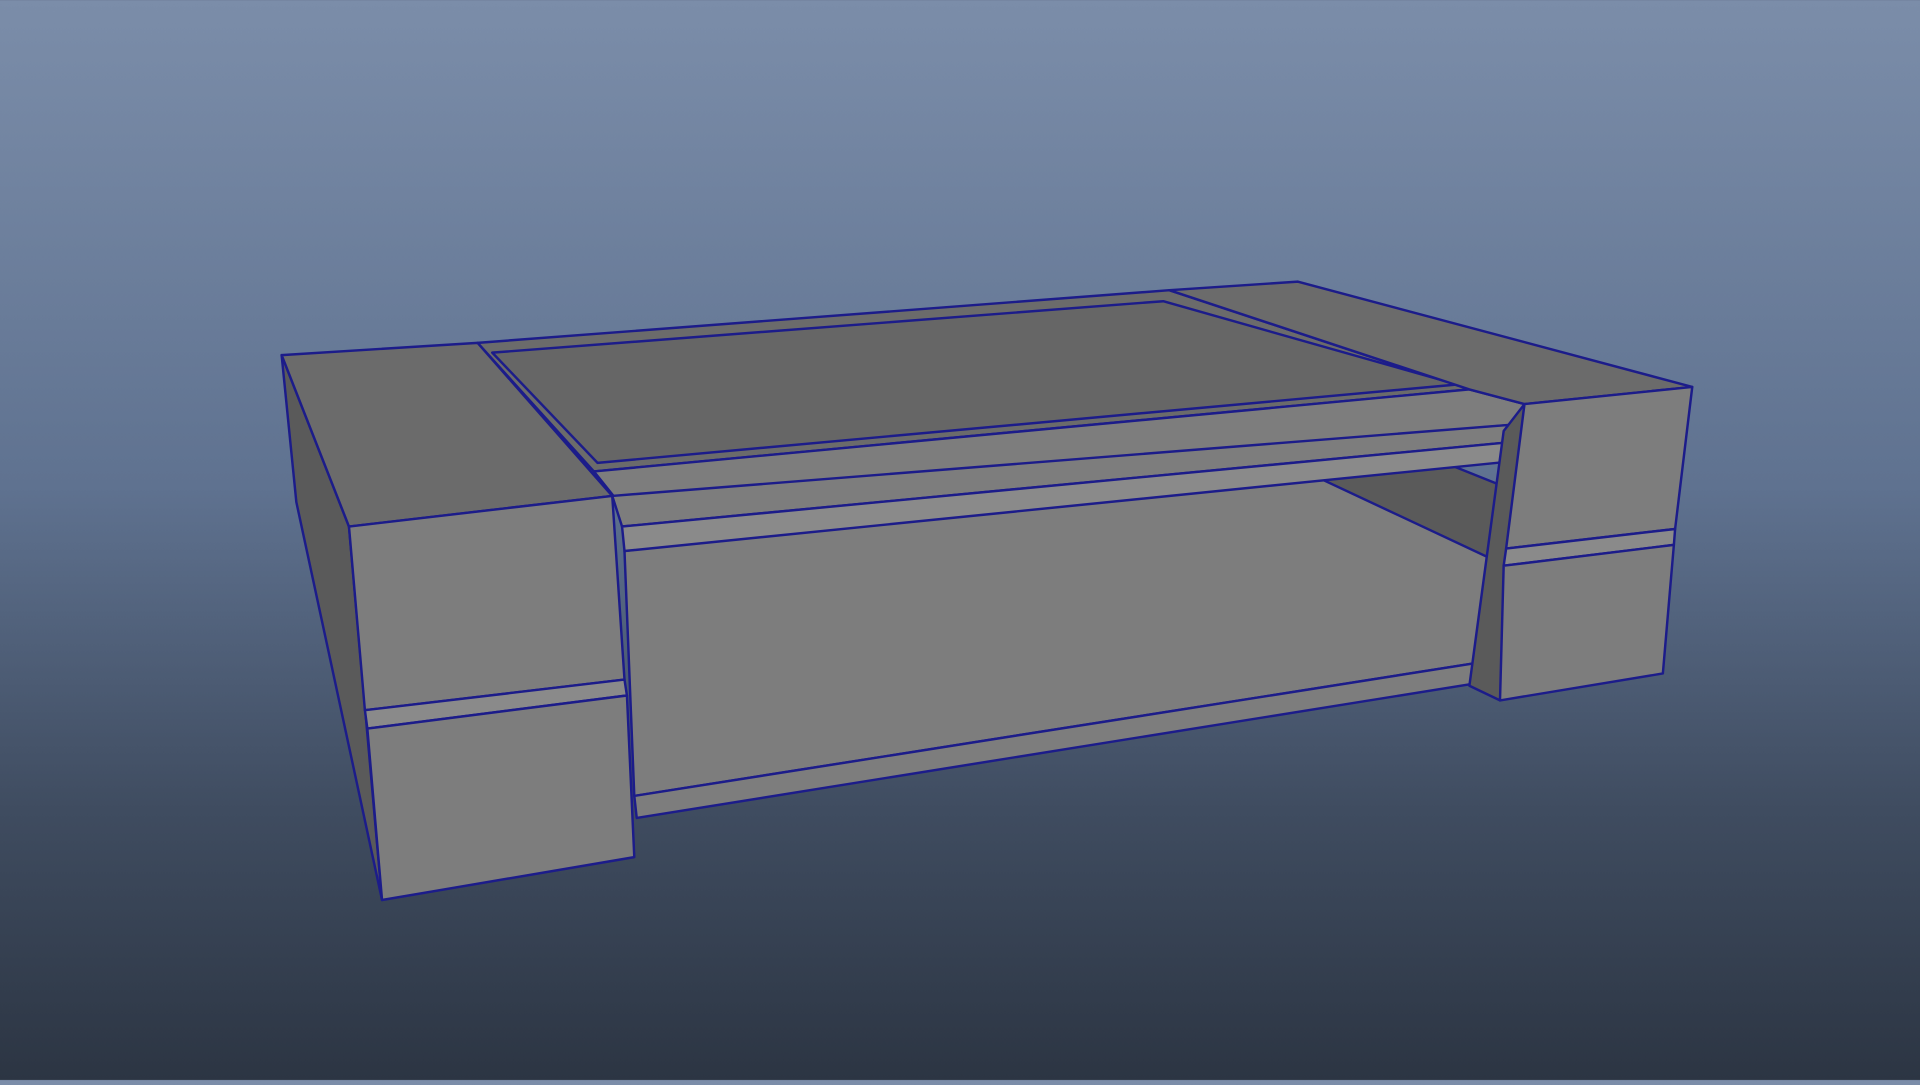  What do you see at coordinates (1599, 467) in the screenshot?
I see `right-block-front-upper` at bounding box center [1599, 467].